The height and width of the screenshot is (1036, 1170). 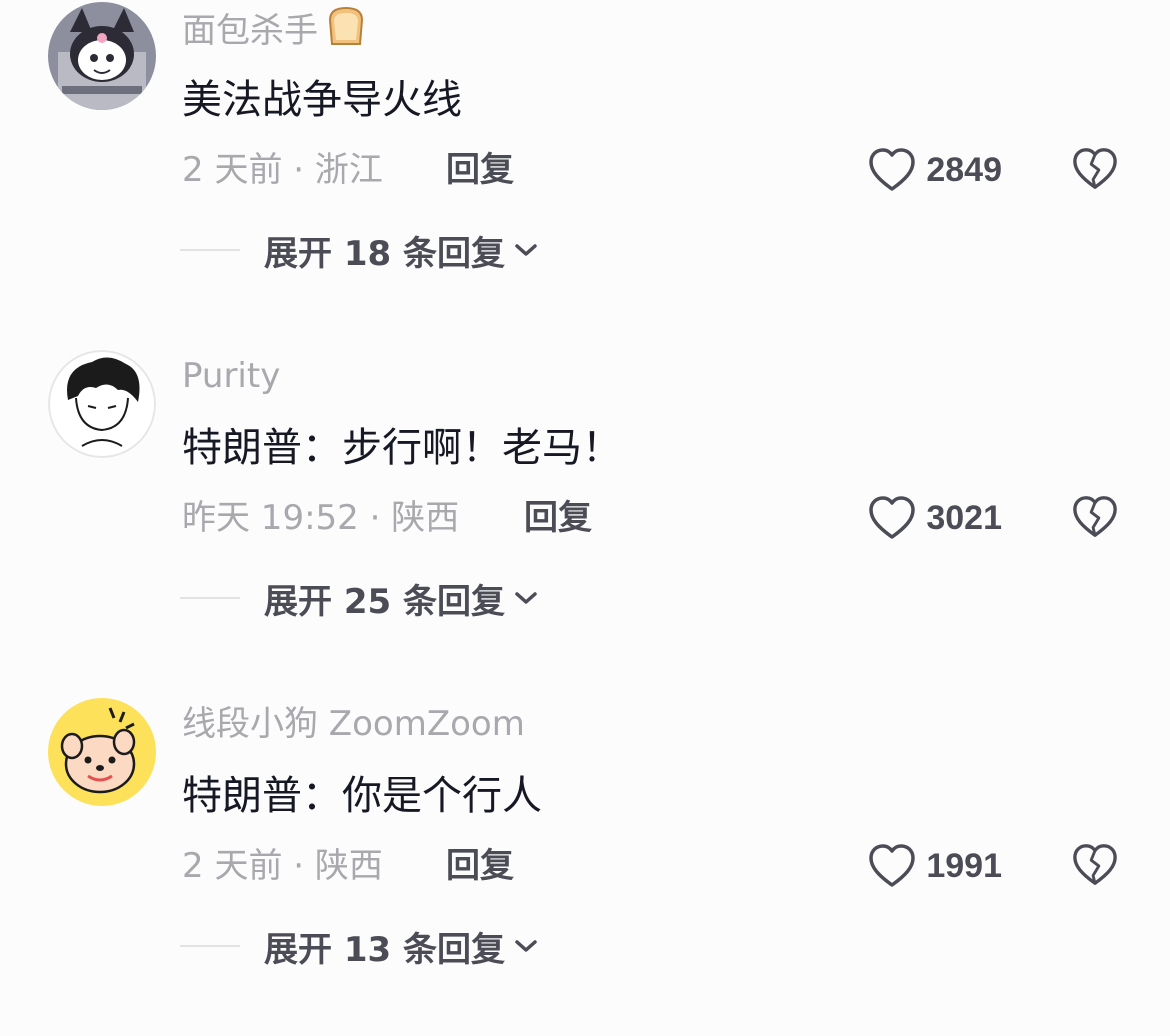 I want to click on expand-replies: 展开 18 条回复, so click(x=359, y=250).